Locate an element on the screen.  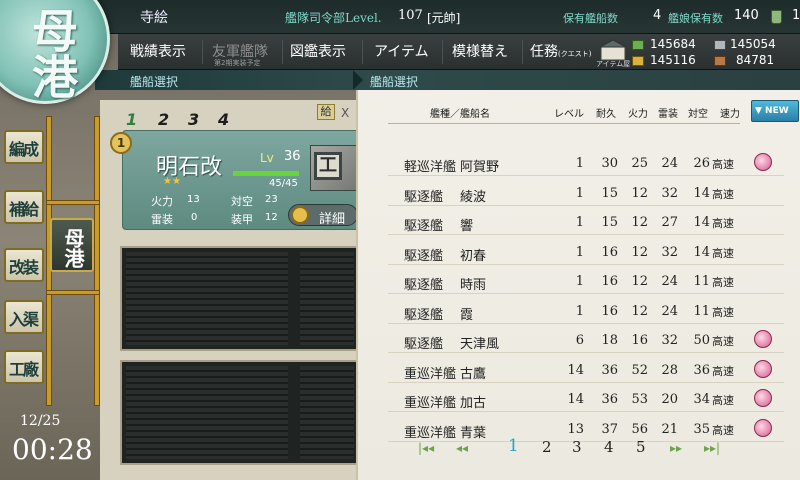
flagship-number-badge: 1 is located at coordinates (121, 143).